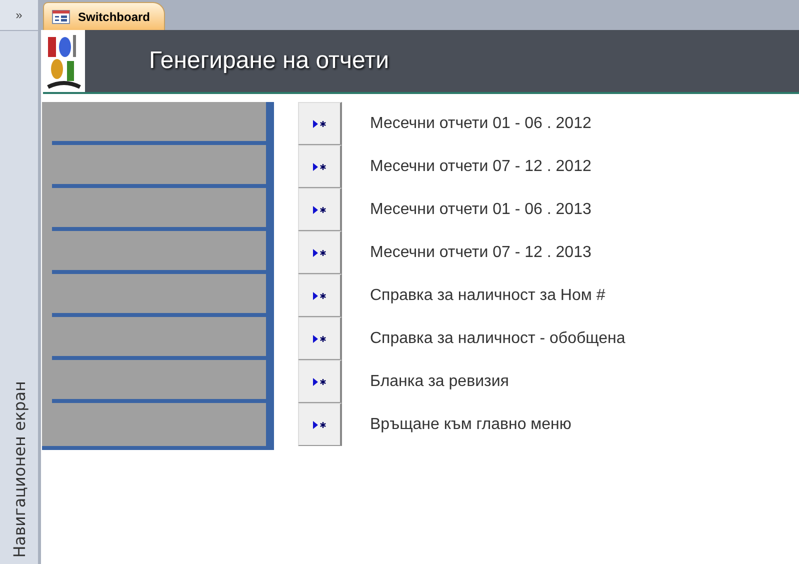  I want to click on document-tab: Switchboard, so click(104, 16).